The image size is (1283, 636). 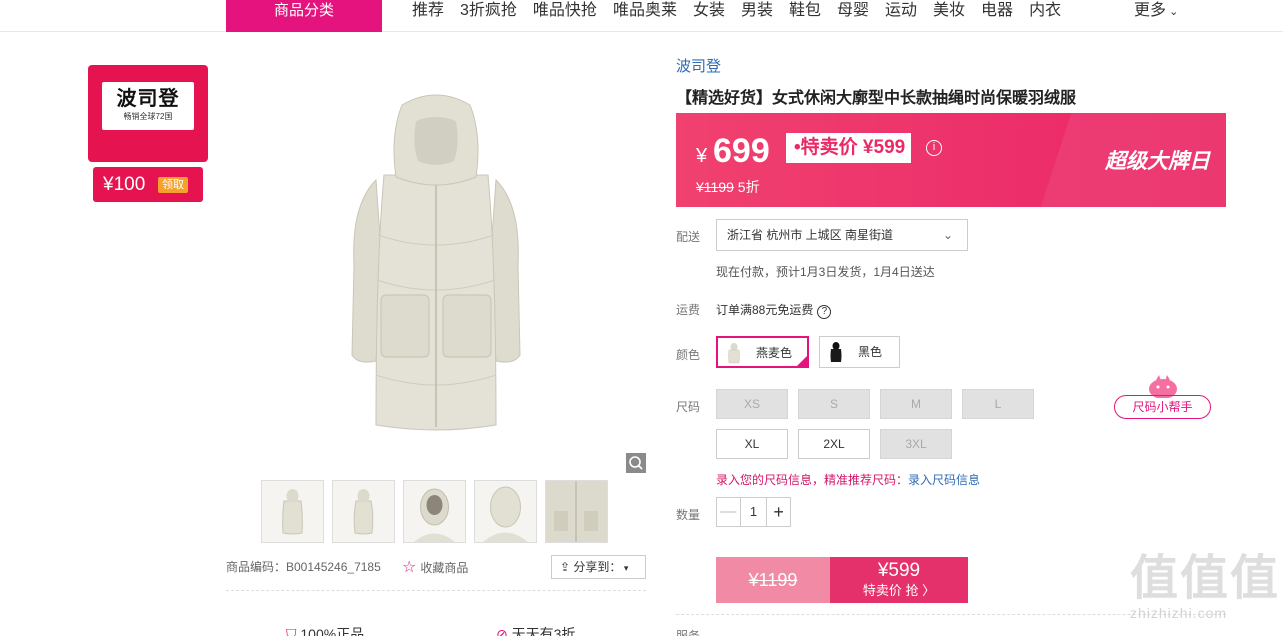 I want to click on current-price: 699, so click(x=741, y=151).